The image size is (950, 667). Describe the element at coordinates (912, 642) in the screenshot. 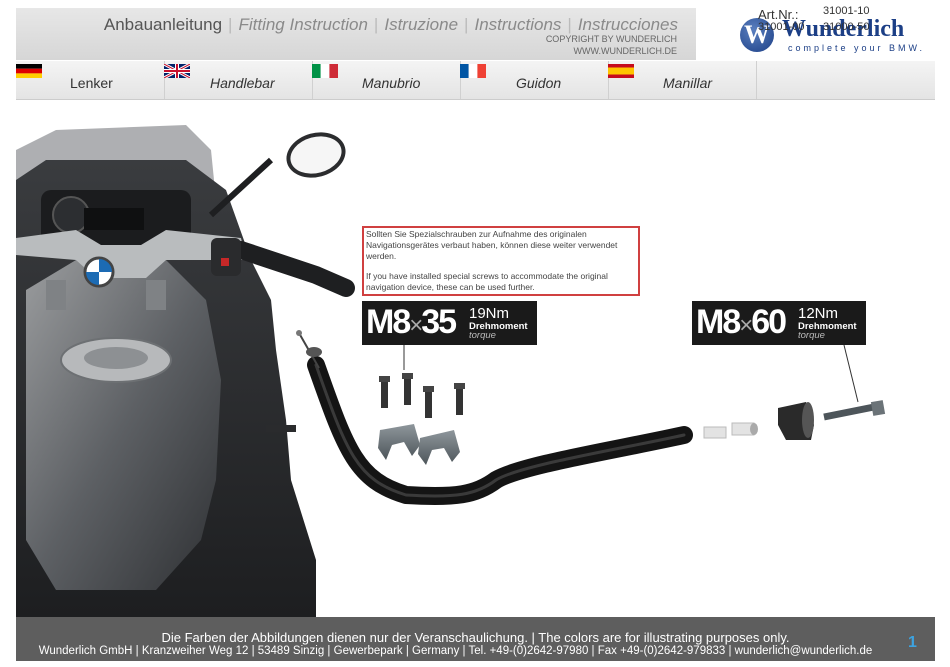

I see `page-number: 1` at that location.